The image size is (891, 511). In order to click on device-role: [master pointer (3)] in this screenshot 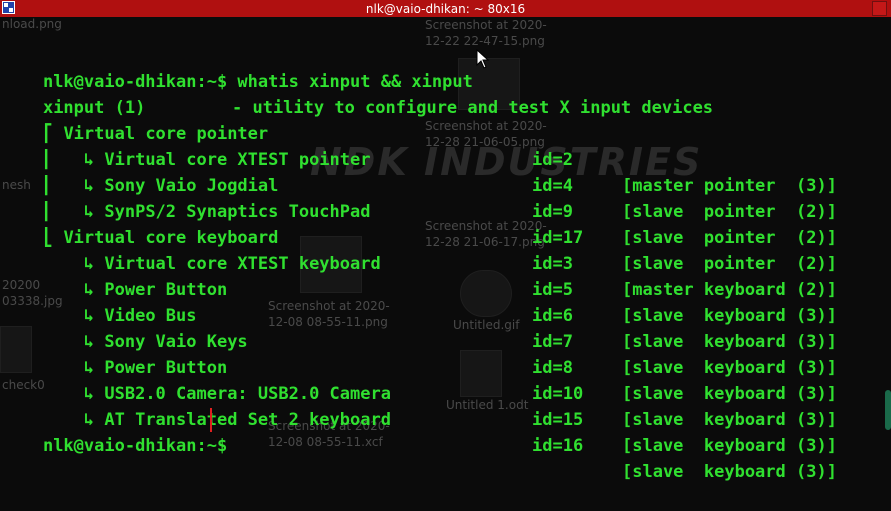, I will do `click(729, 186)`.